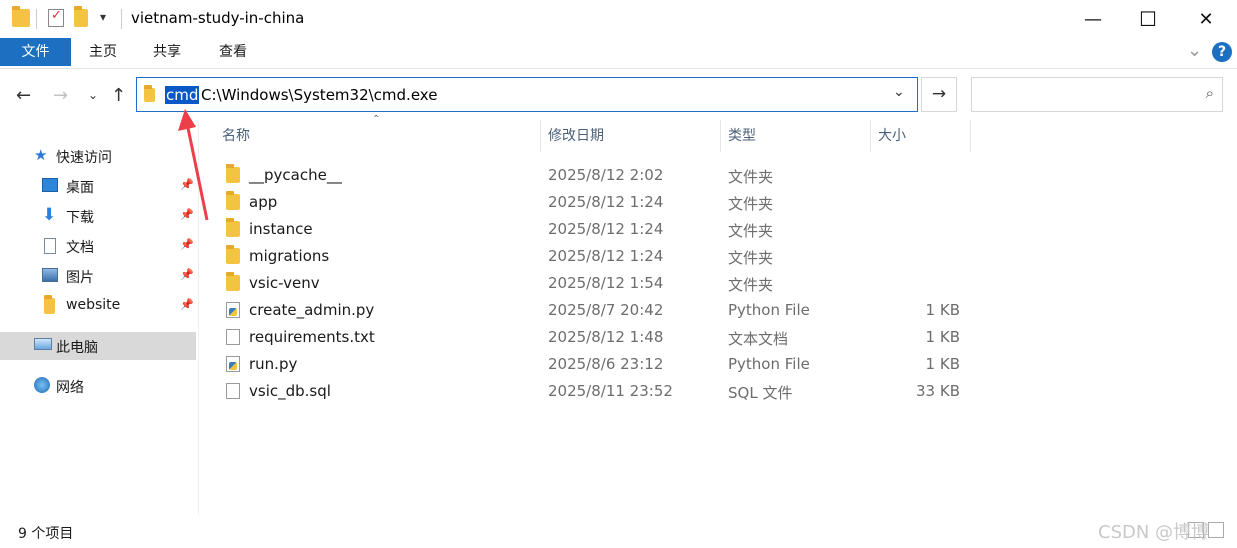 This screenshot has height=548, width=1237. I want to click on minimize-button: —, so click(1093, 19).